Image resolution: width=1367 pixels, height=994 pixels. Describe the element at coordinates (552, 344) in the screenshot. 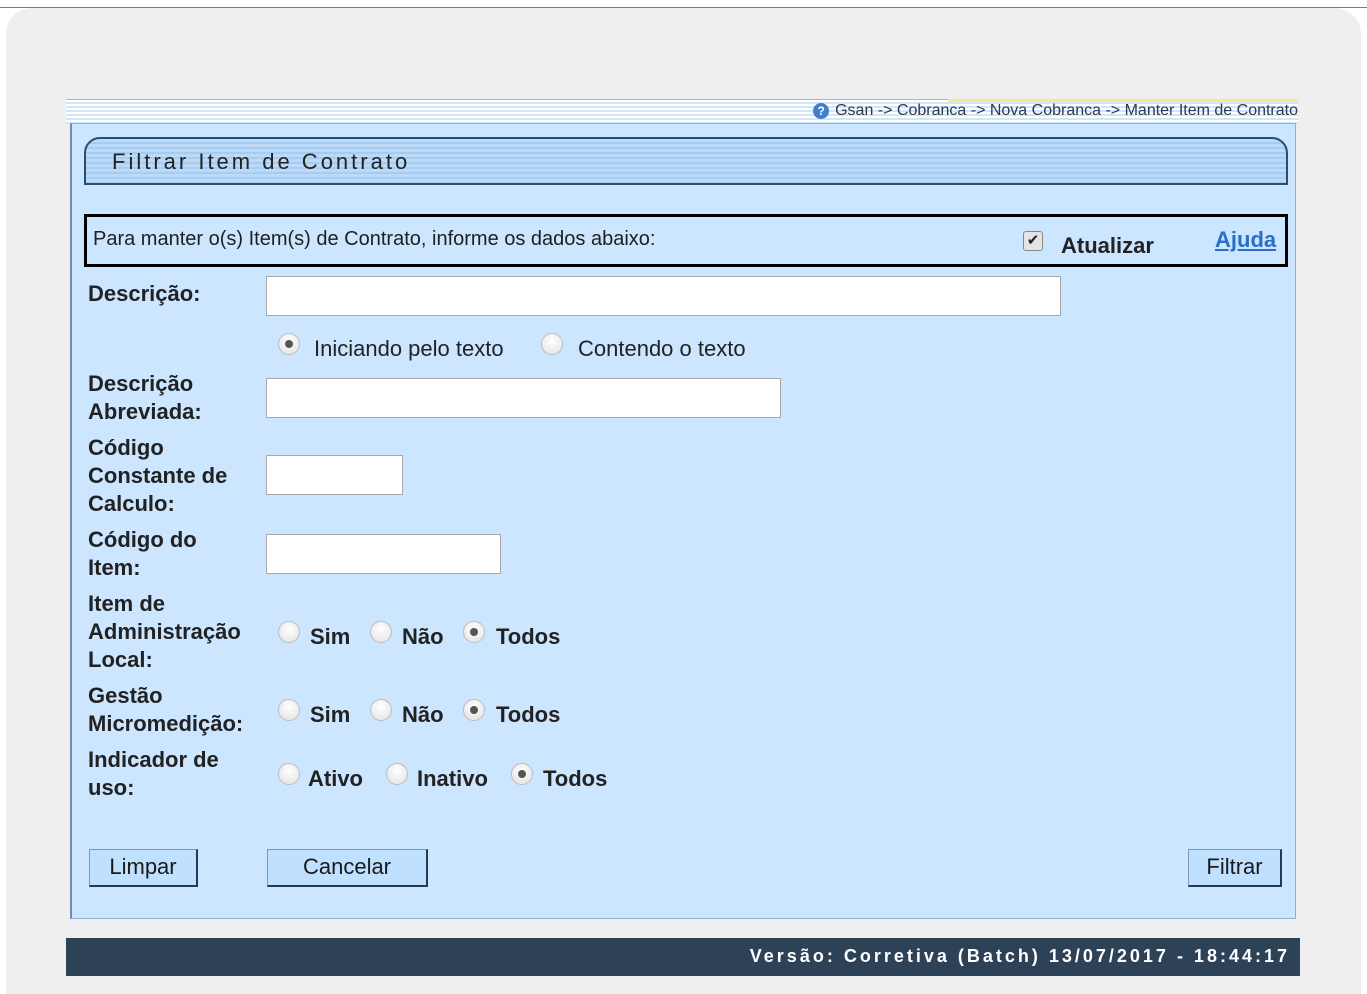

I see `radio-contendo` at that location.